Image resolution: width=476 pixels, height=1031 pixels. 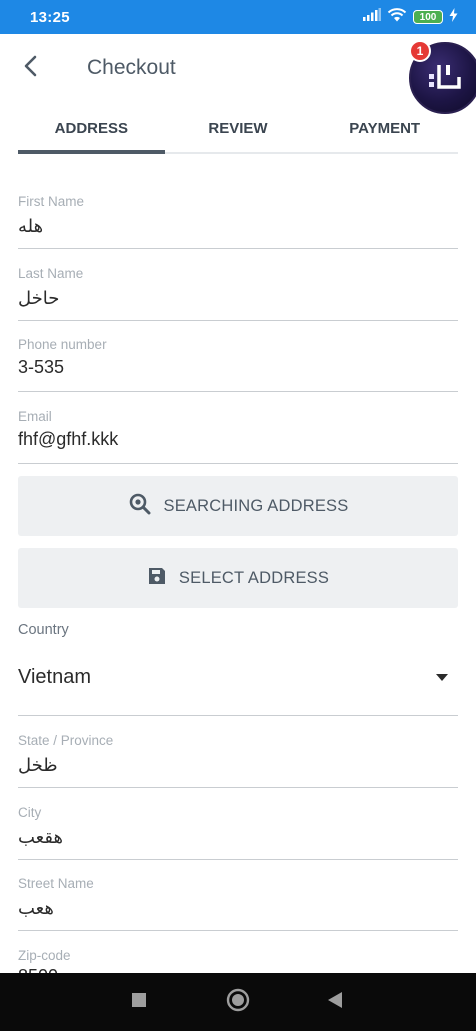 What do you see at coordinates (30, 812) in the screenshot?
I see `city-label: City` at bounding box center [30, 812].